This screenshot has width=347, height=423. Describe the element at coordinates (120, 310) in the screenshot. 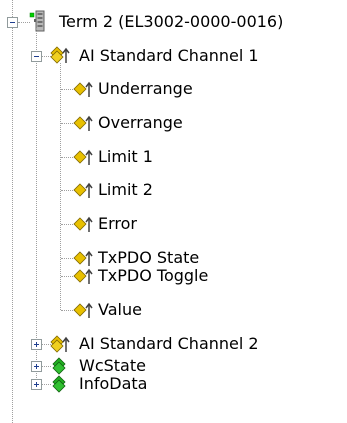

I see `tree-node-value-label: Value` at that location.